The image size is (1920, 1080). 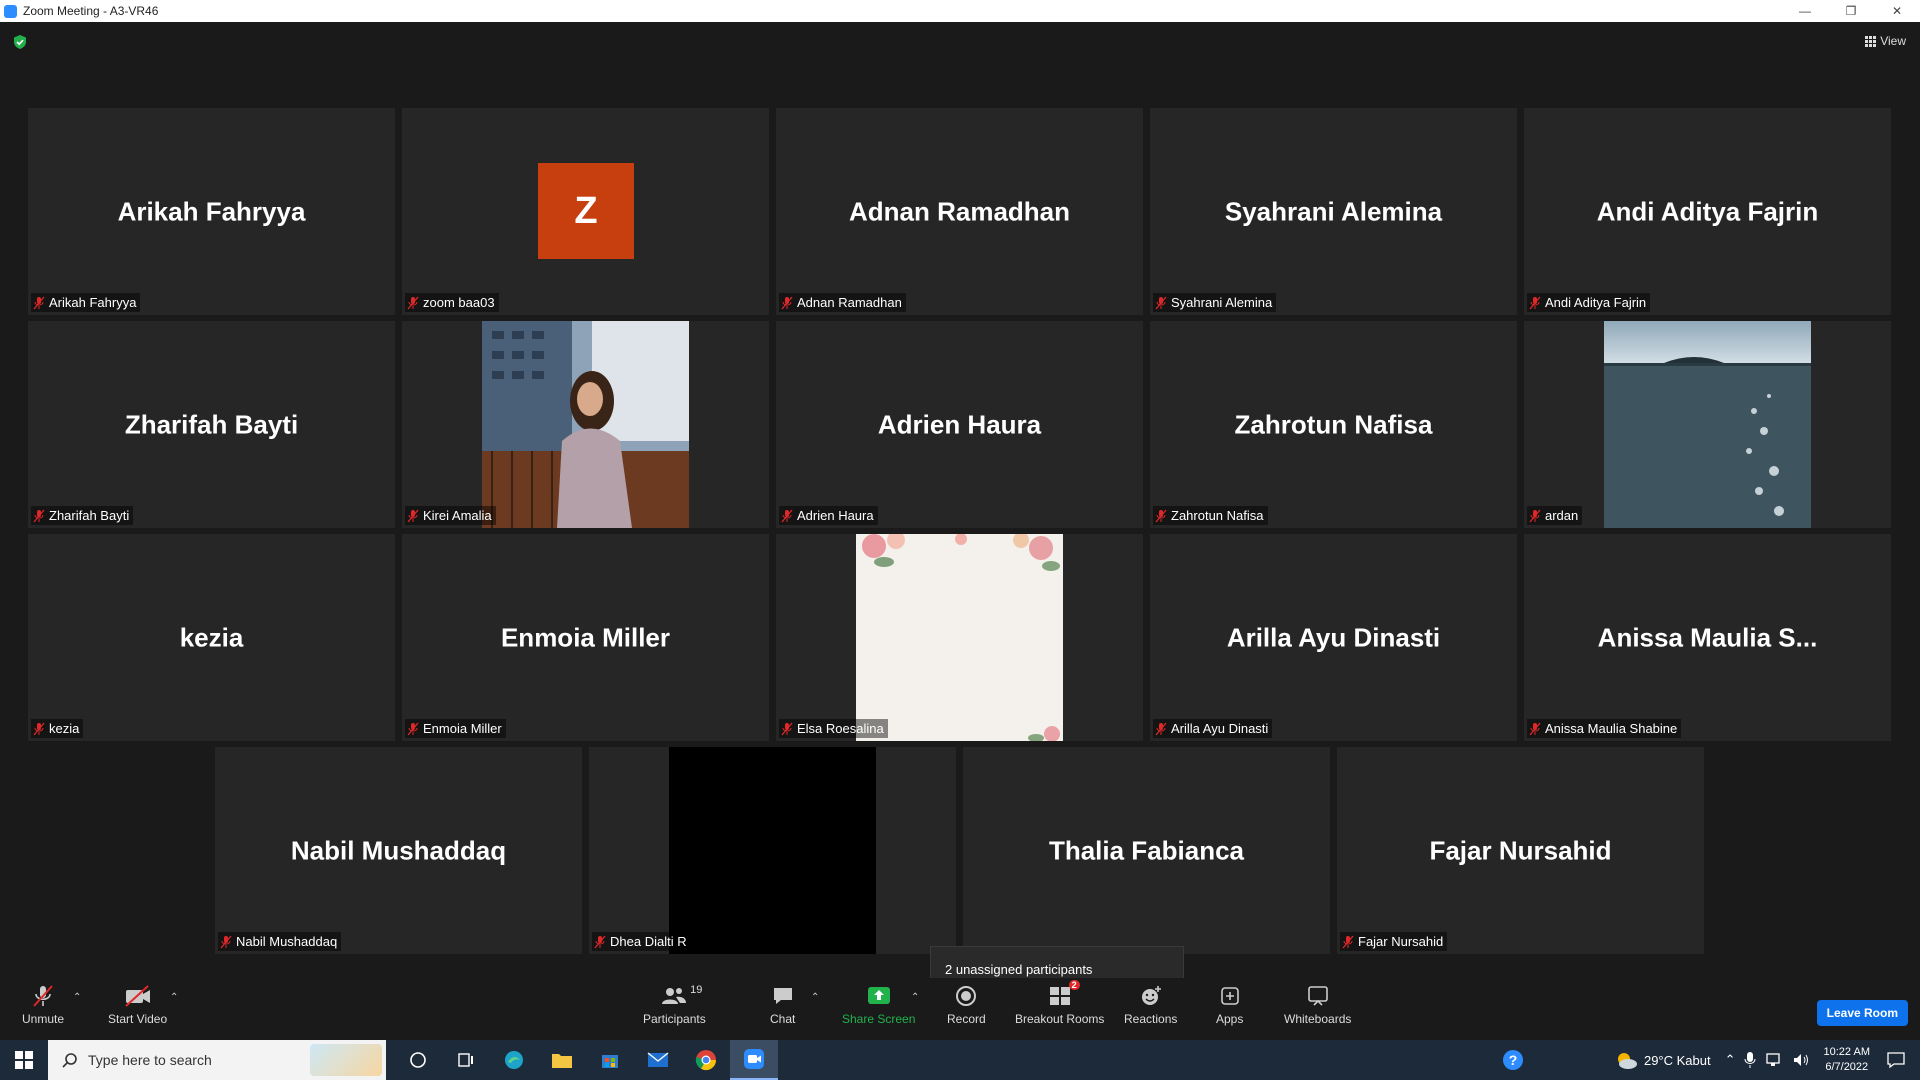 What do you see at coordinates (1229, 996) in the screenshot?
I see `apps-icon` at bounding box center [1229, 996].